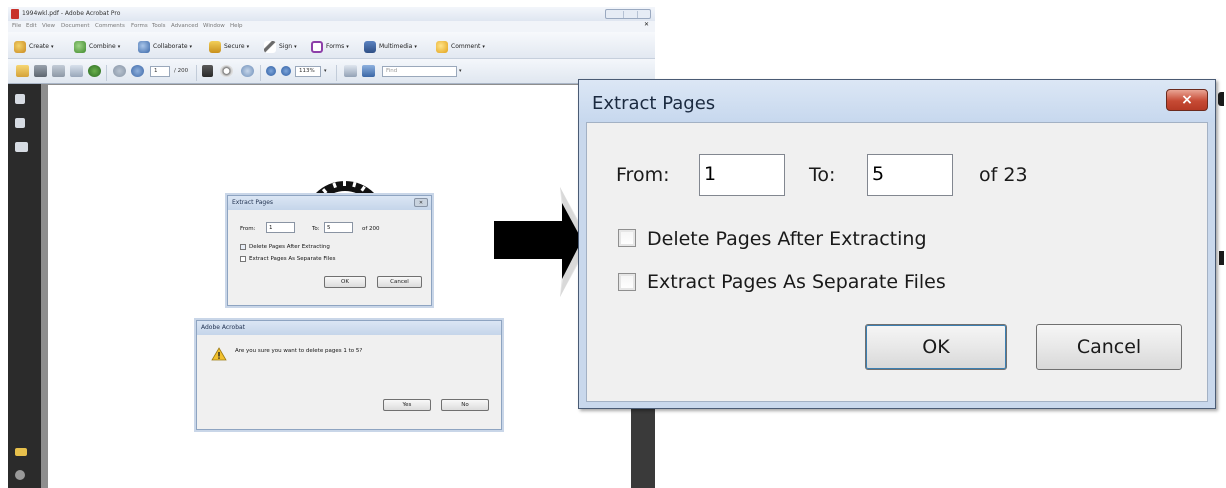 This screenshot has width=1226, height=488. What do you see at coordinates (465, 405) in the screenshot?
I see `no-button: No` at bounding box center [465, 405].